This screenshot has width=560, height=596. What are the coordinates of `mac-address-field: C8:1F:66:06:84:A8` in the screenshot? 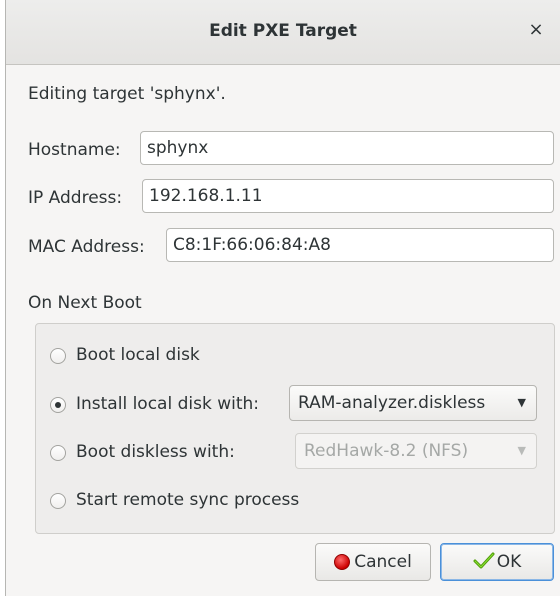 It's located at (360, 245).